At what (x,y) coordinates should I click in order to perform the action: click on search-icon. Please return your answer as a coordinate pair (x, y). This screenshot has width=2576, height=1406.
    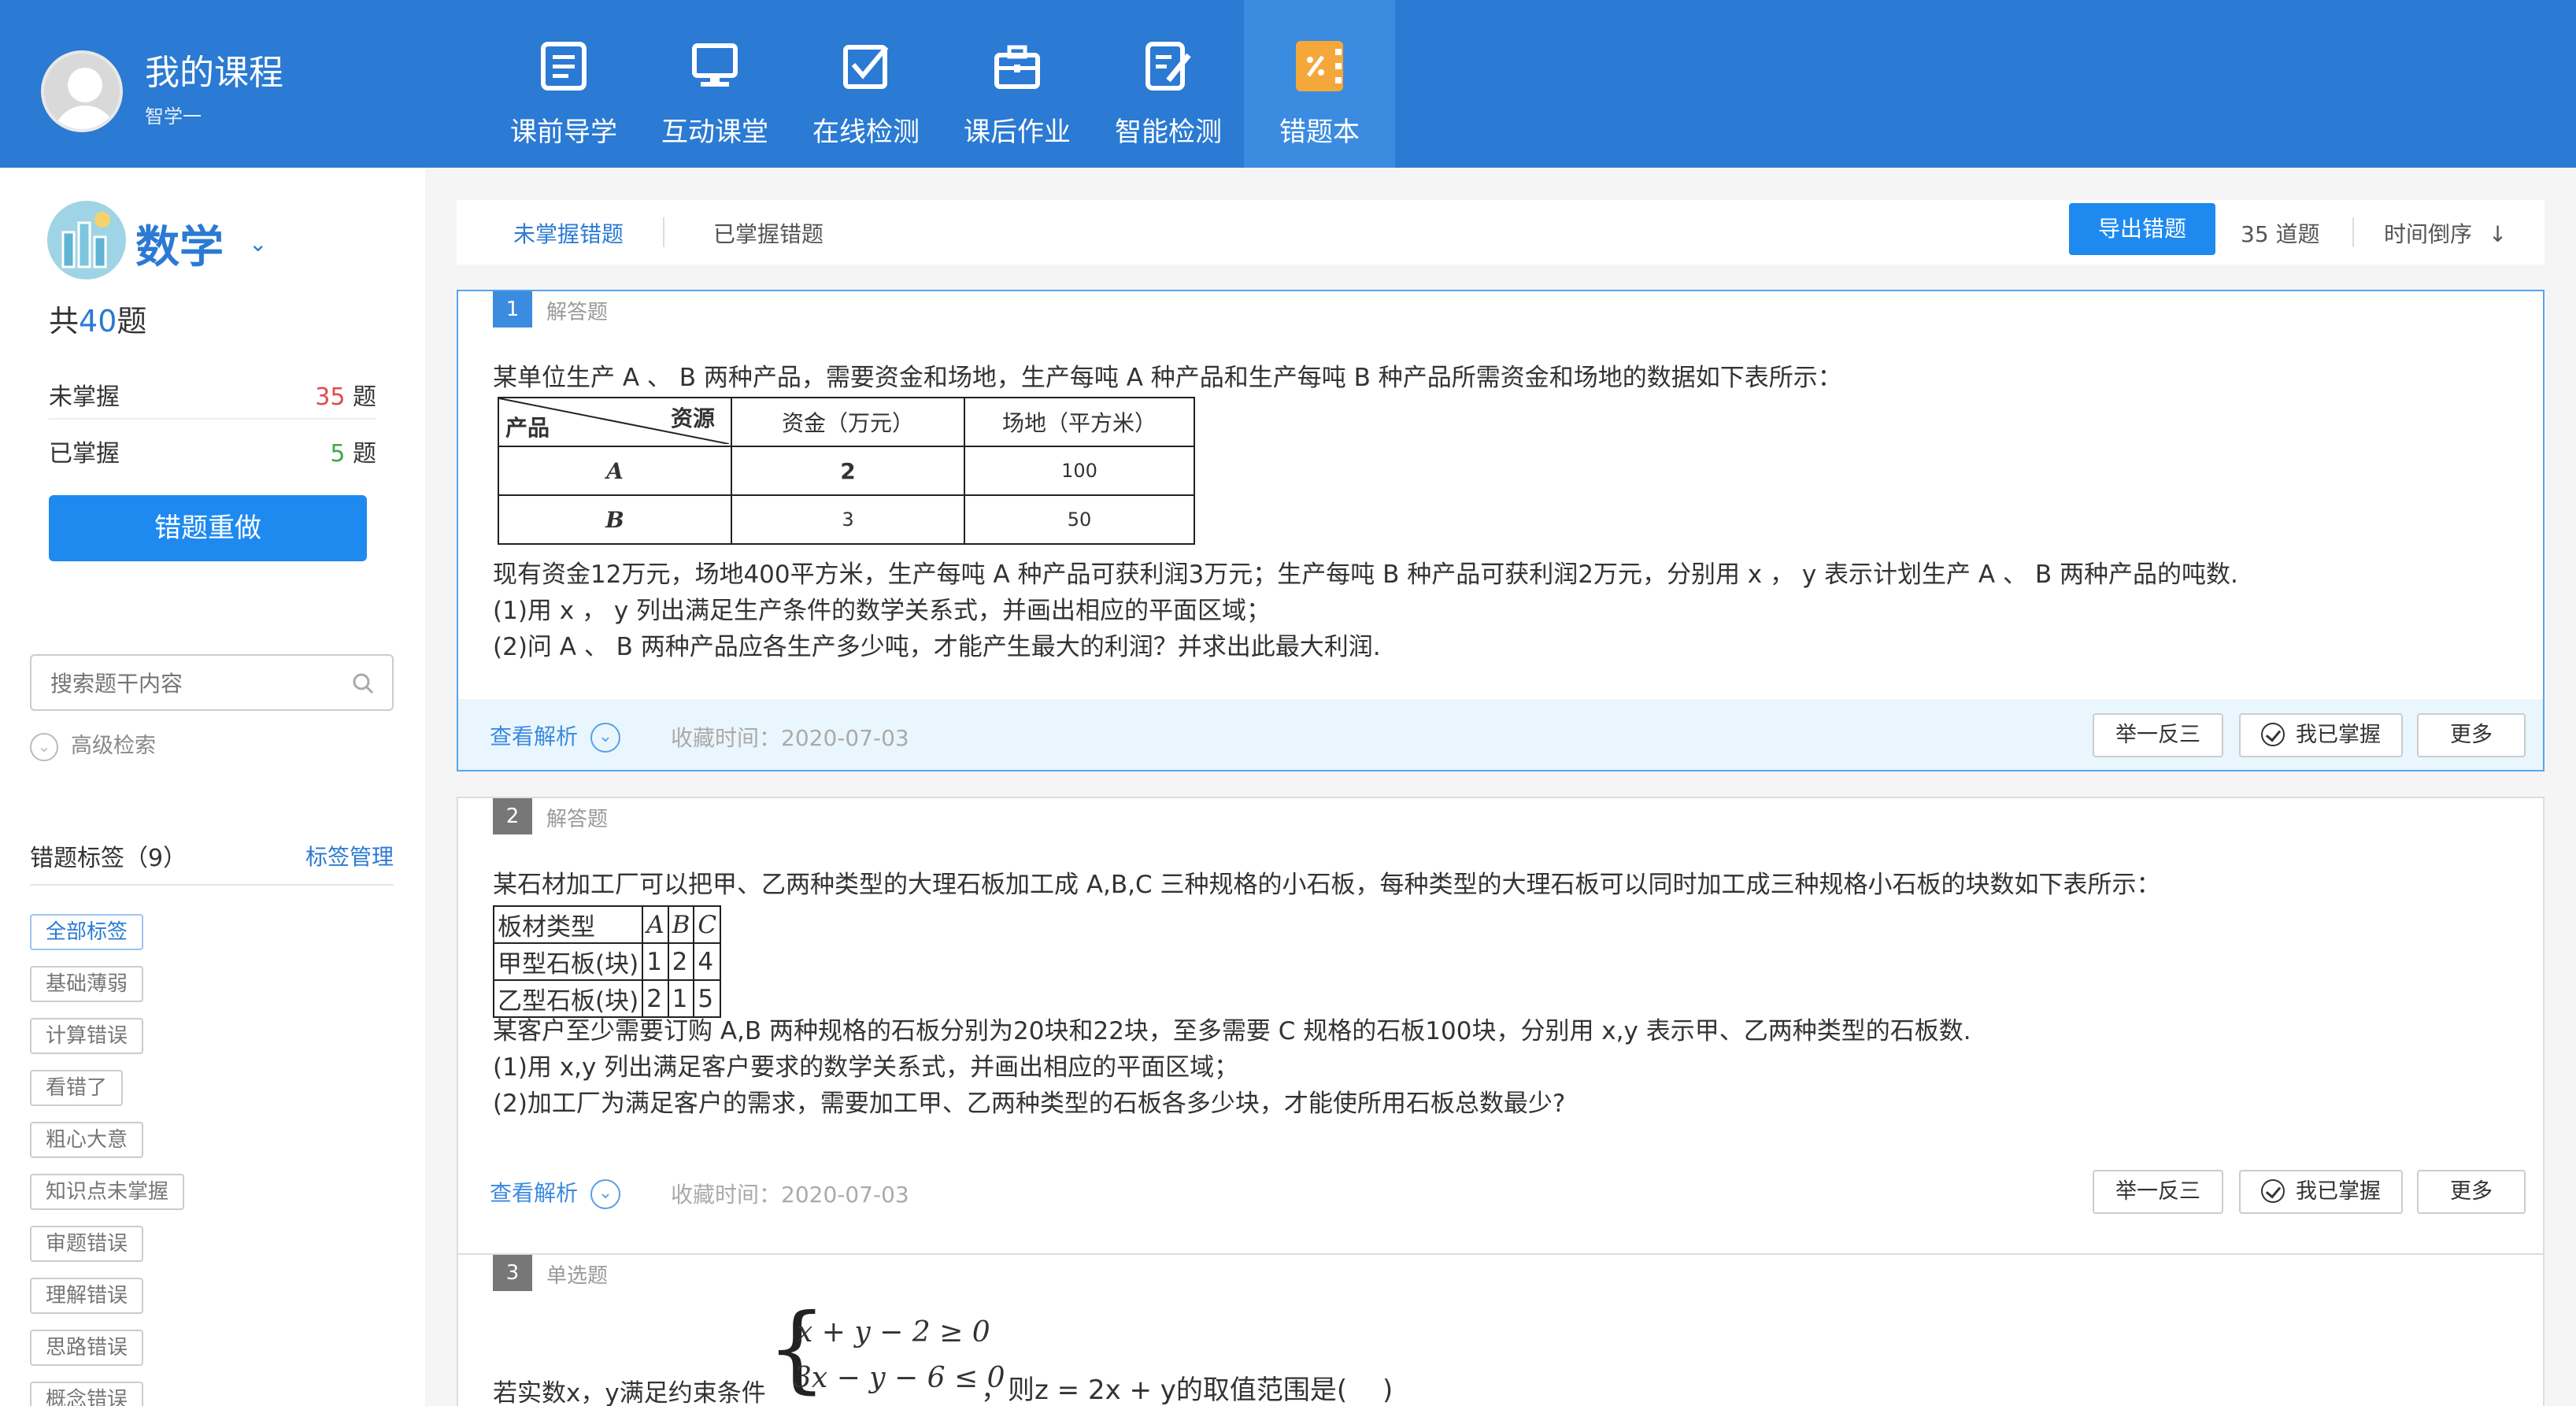
    Looking at the image, I should click on (363, 683).